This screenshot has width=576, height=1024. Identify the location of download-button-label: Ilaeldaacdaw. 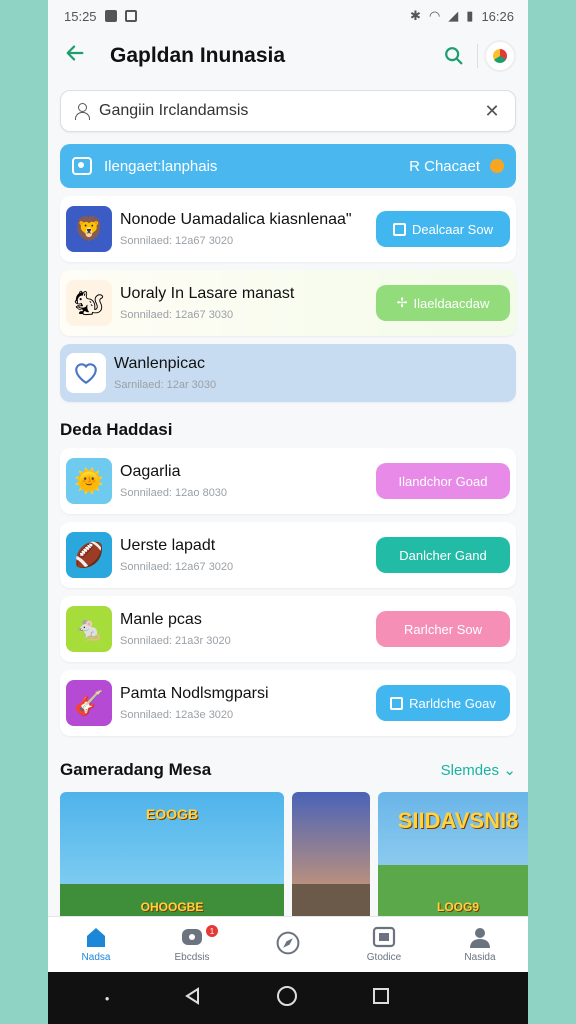
(451, 303).